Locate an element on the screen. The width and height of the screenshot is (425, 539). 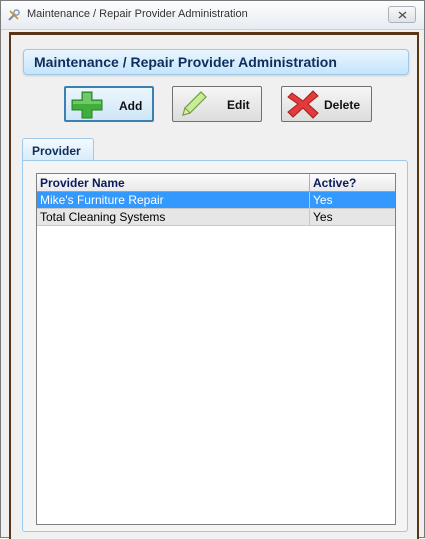
edit-button-label: Edit is located at coordinates (238, 105).